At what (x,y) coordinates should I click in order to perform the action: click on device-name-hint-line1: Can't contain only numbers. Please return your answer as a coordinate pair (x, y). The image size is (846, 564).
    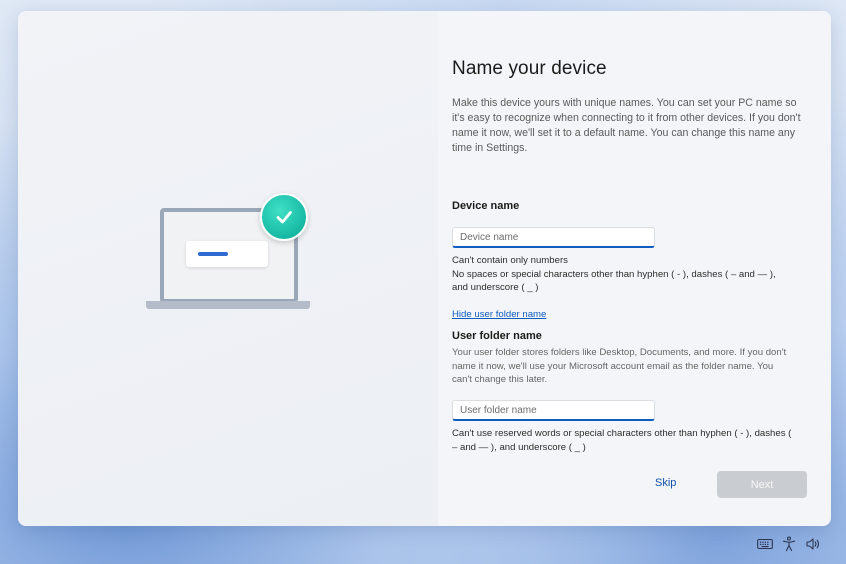
    Looking at the image, I should click on (510, 260).